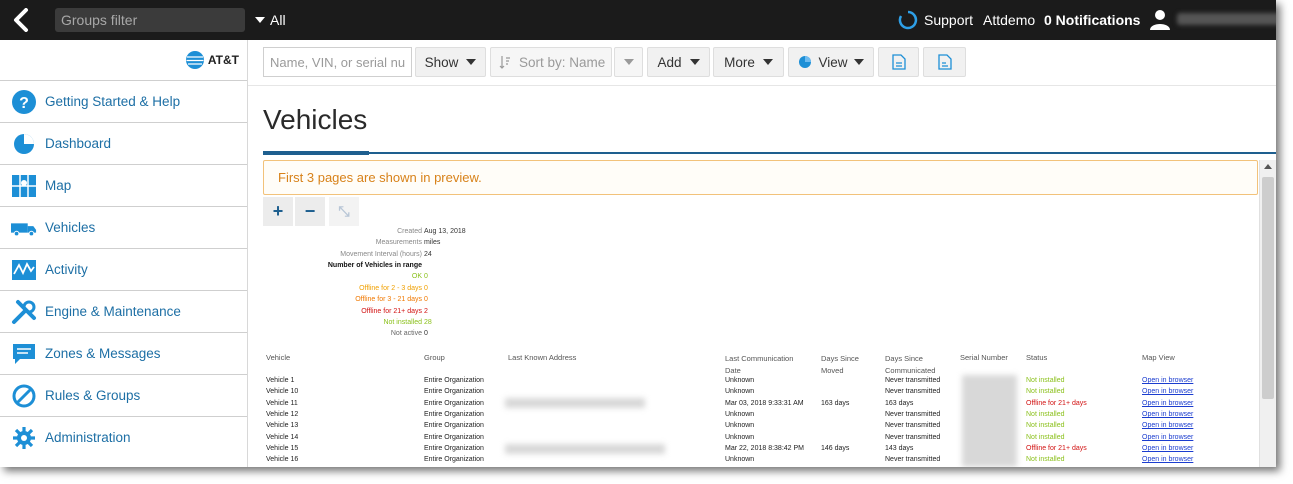  Describe the element at coordinates (835, 403) in the screenshot. I see `cell-moved: 163 days` at that location.